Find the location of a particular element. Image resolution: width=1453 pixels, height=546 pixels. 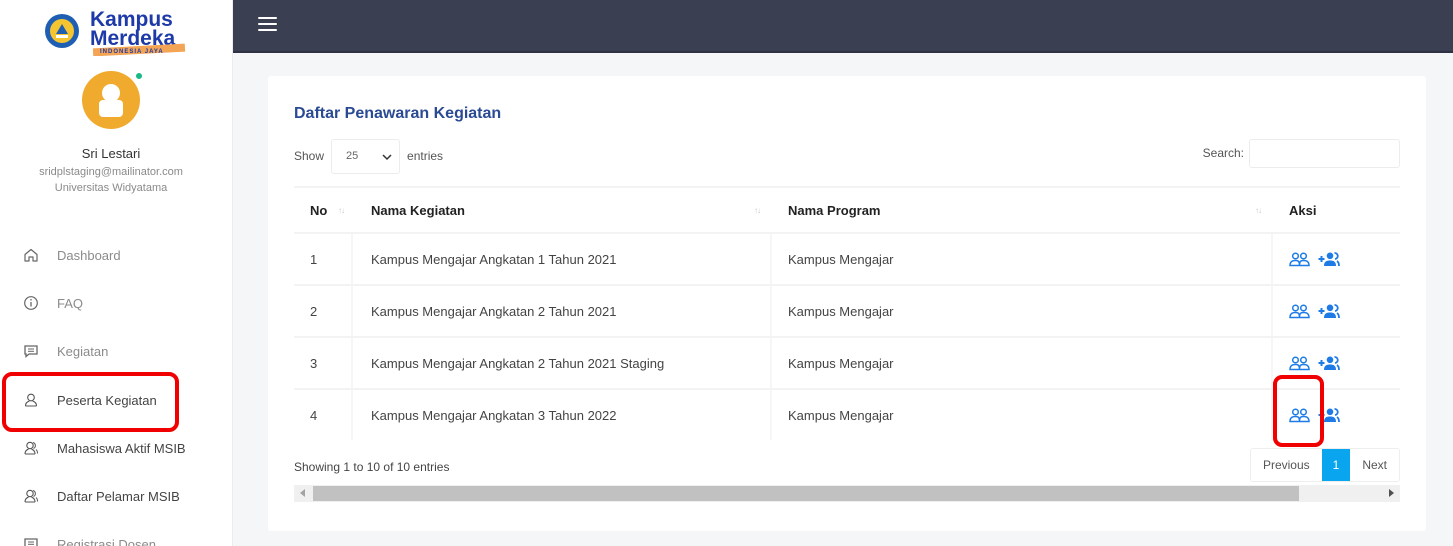

chevron-down-icon is located at coordinates (387, 156).